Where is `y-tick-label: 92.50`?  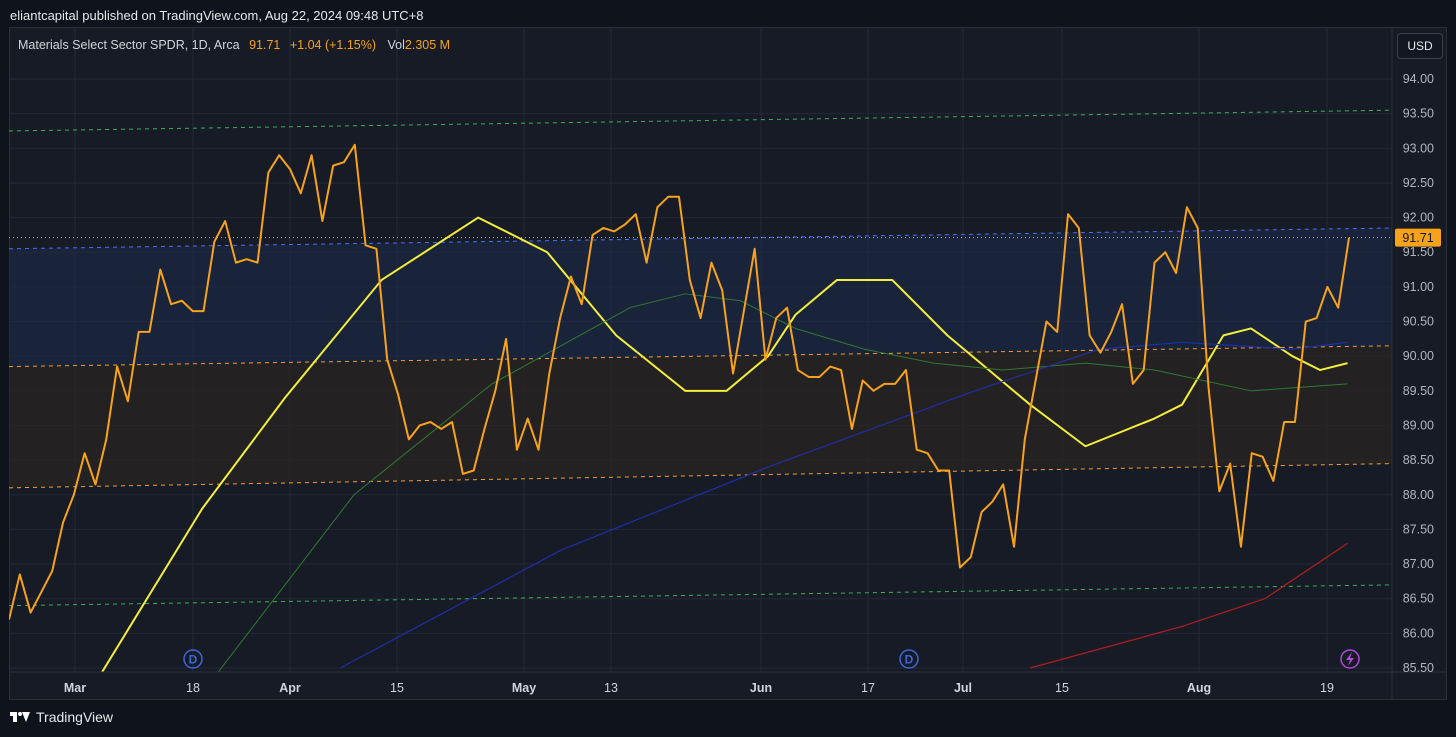 y-tick-label: 92.50 is located at coordinates (1418, 183).